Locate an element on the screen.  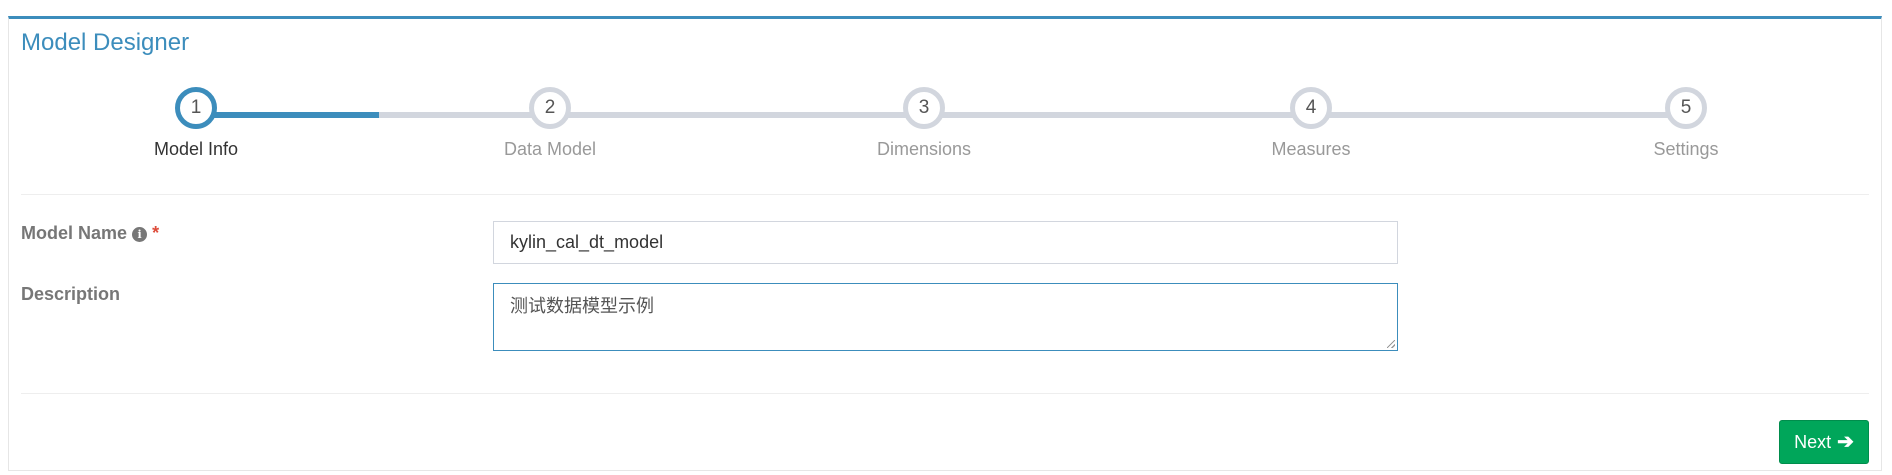
step-settings: 5 Settings is located at coordinates (1686, 123).